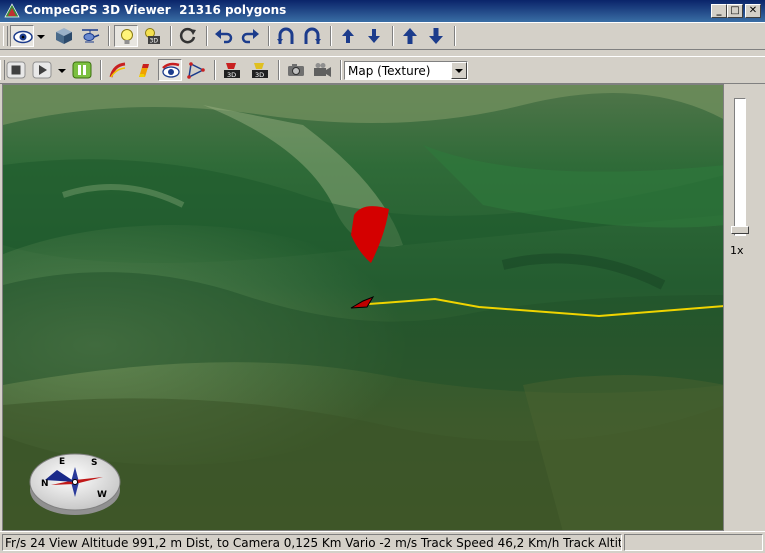 The height and width of the screenshot is (553, 765). I want to click on paint-icon, so click(144, 70).